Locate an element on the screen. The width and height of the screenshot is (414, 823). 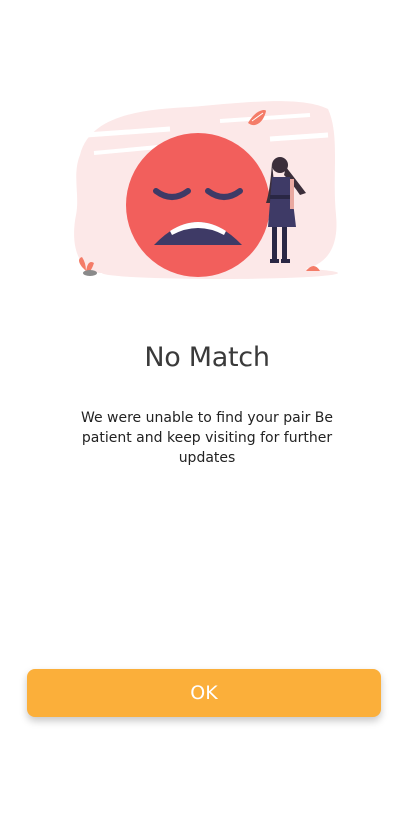
ok-button-label: OK is located at coordinates (204, 693).